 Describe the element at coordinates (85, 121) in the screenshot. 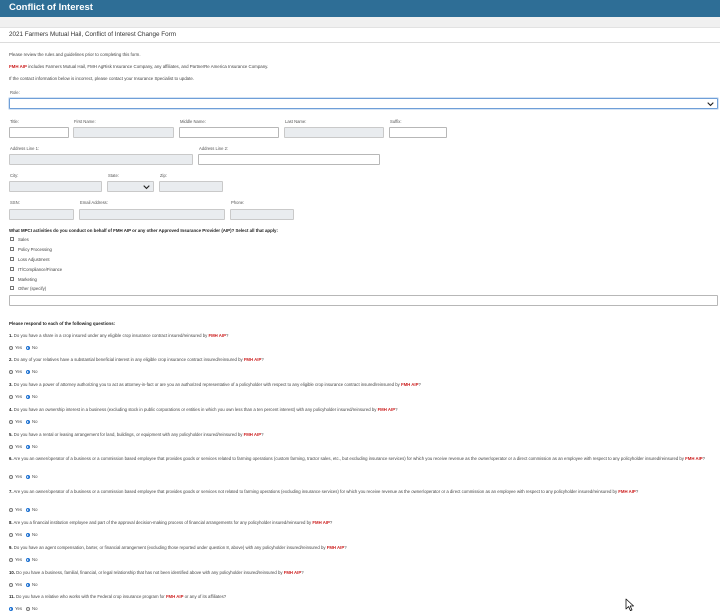

I see `first-name-label: First Name:` at that location.